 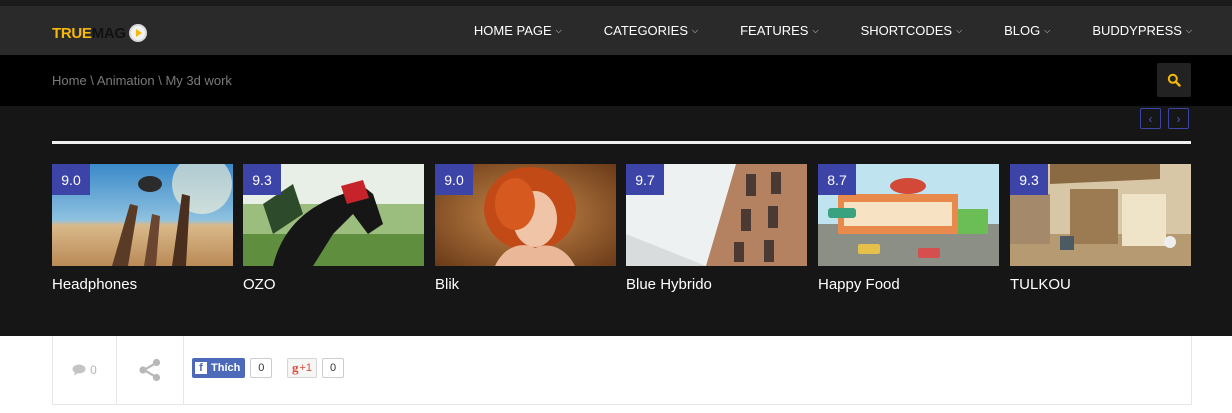 I want to click on carousel-card-happy-food: 8.7 Happy Food, so click(x=908, y=228).